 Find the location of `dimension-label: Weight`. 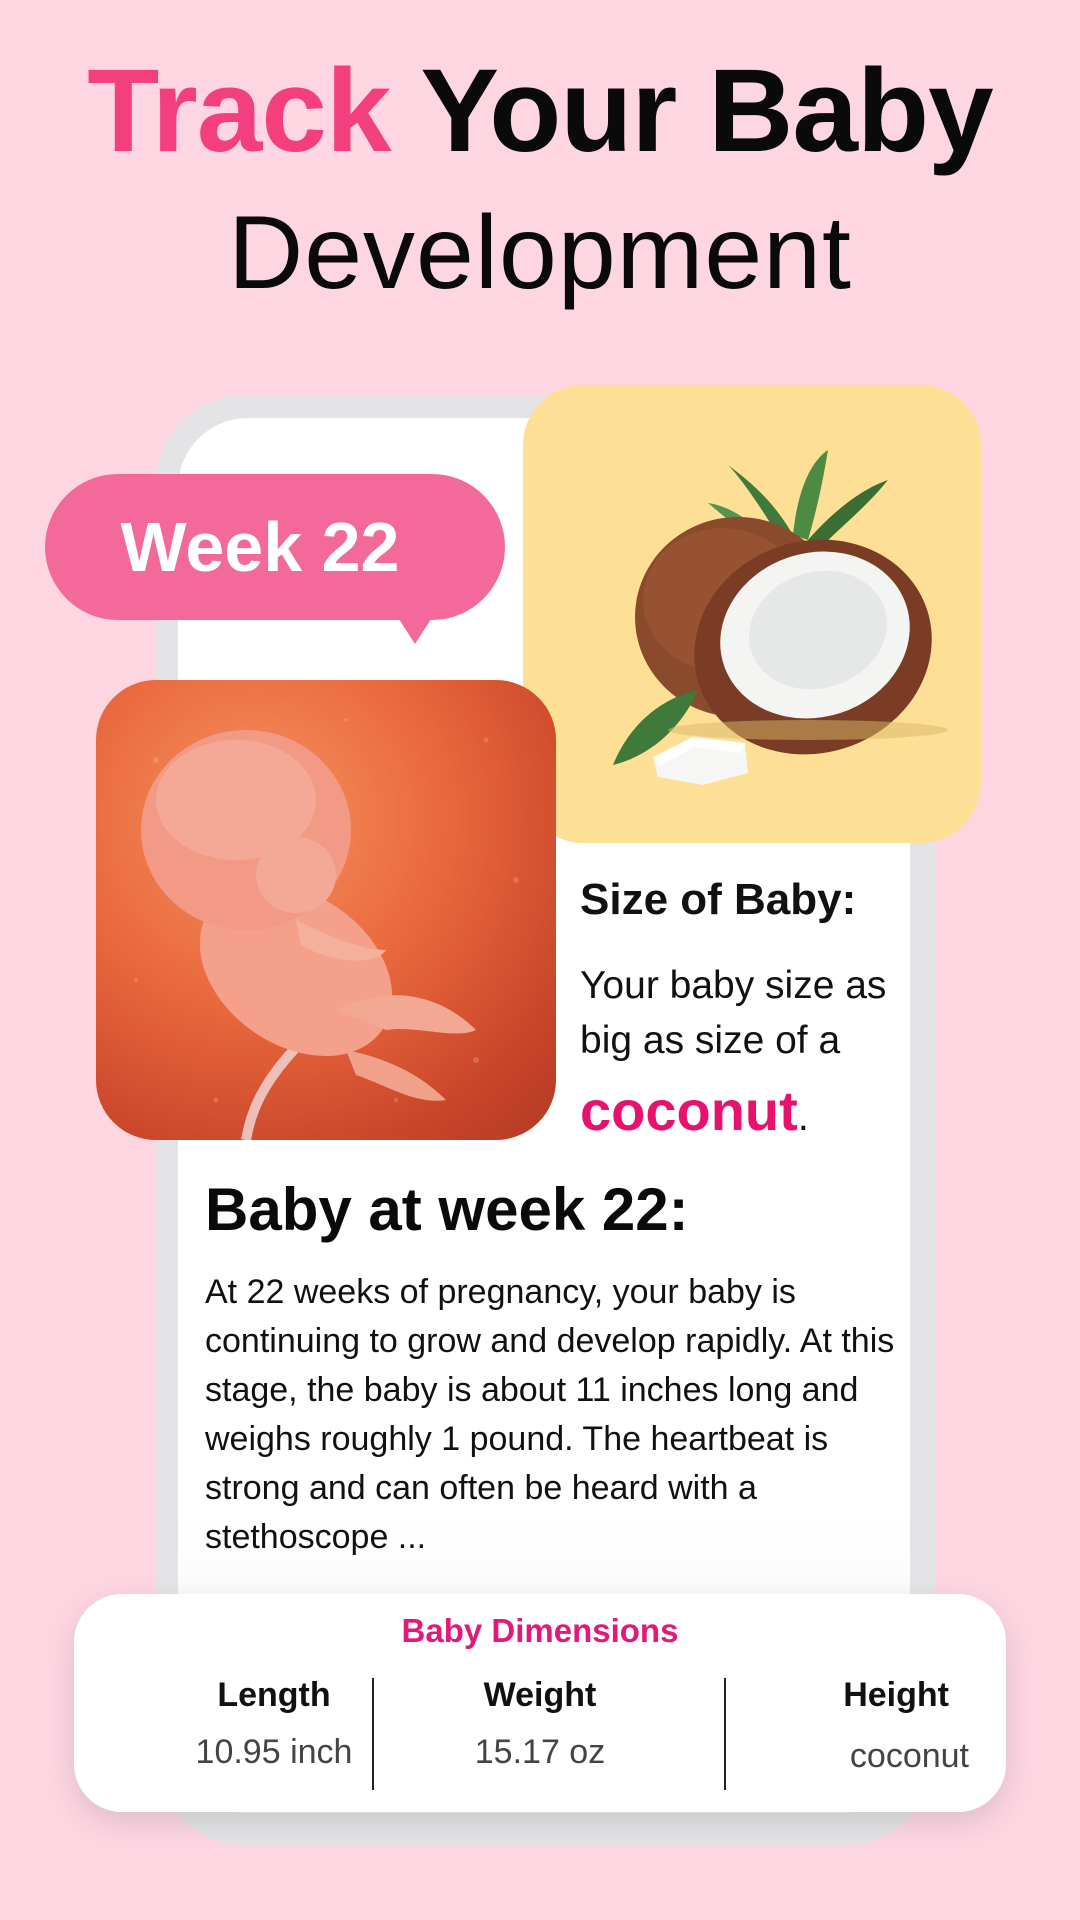

dimension-label: Weight is located at coordinates (540, 1695).